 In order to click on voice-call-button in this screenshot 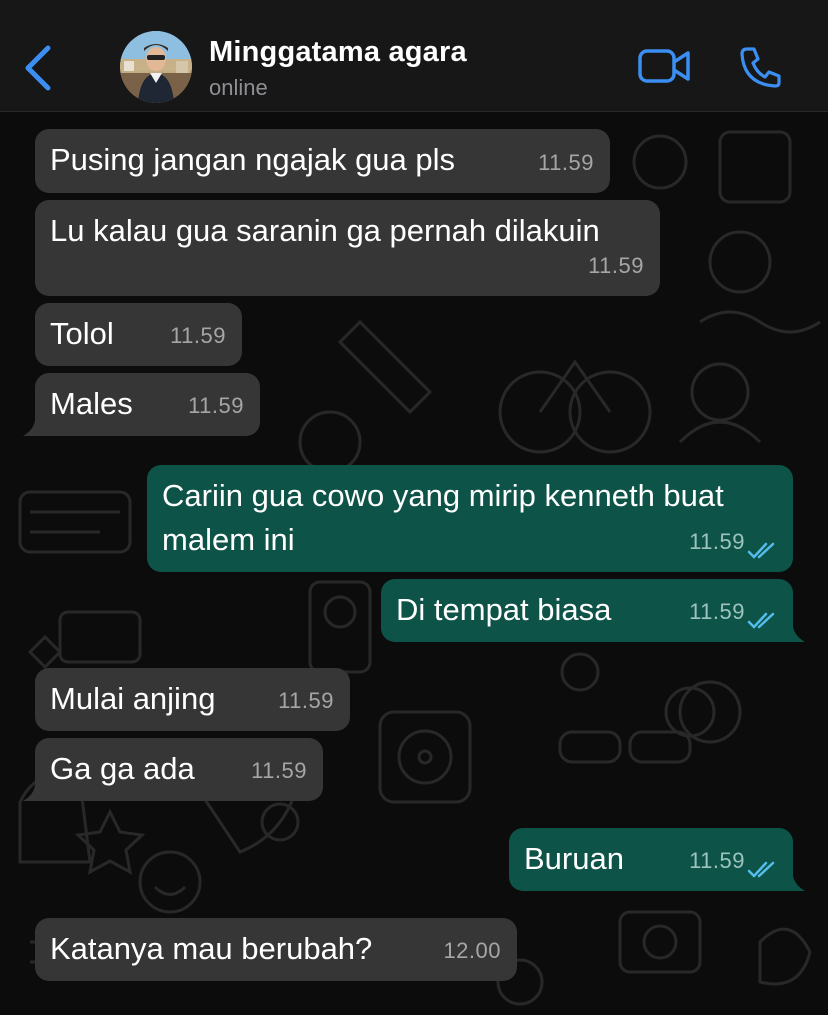, I will do `click(760, 67)`.